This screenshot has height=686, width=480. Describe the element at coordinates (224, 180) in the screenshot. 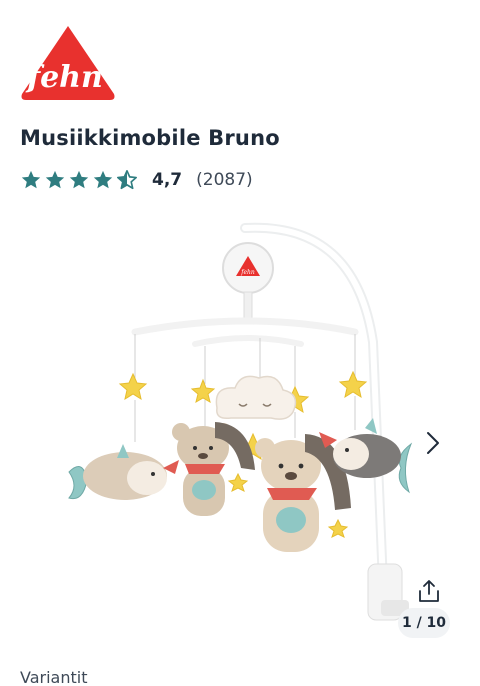

I see `review-count: (2087)` at that location.